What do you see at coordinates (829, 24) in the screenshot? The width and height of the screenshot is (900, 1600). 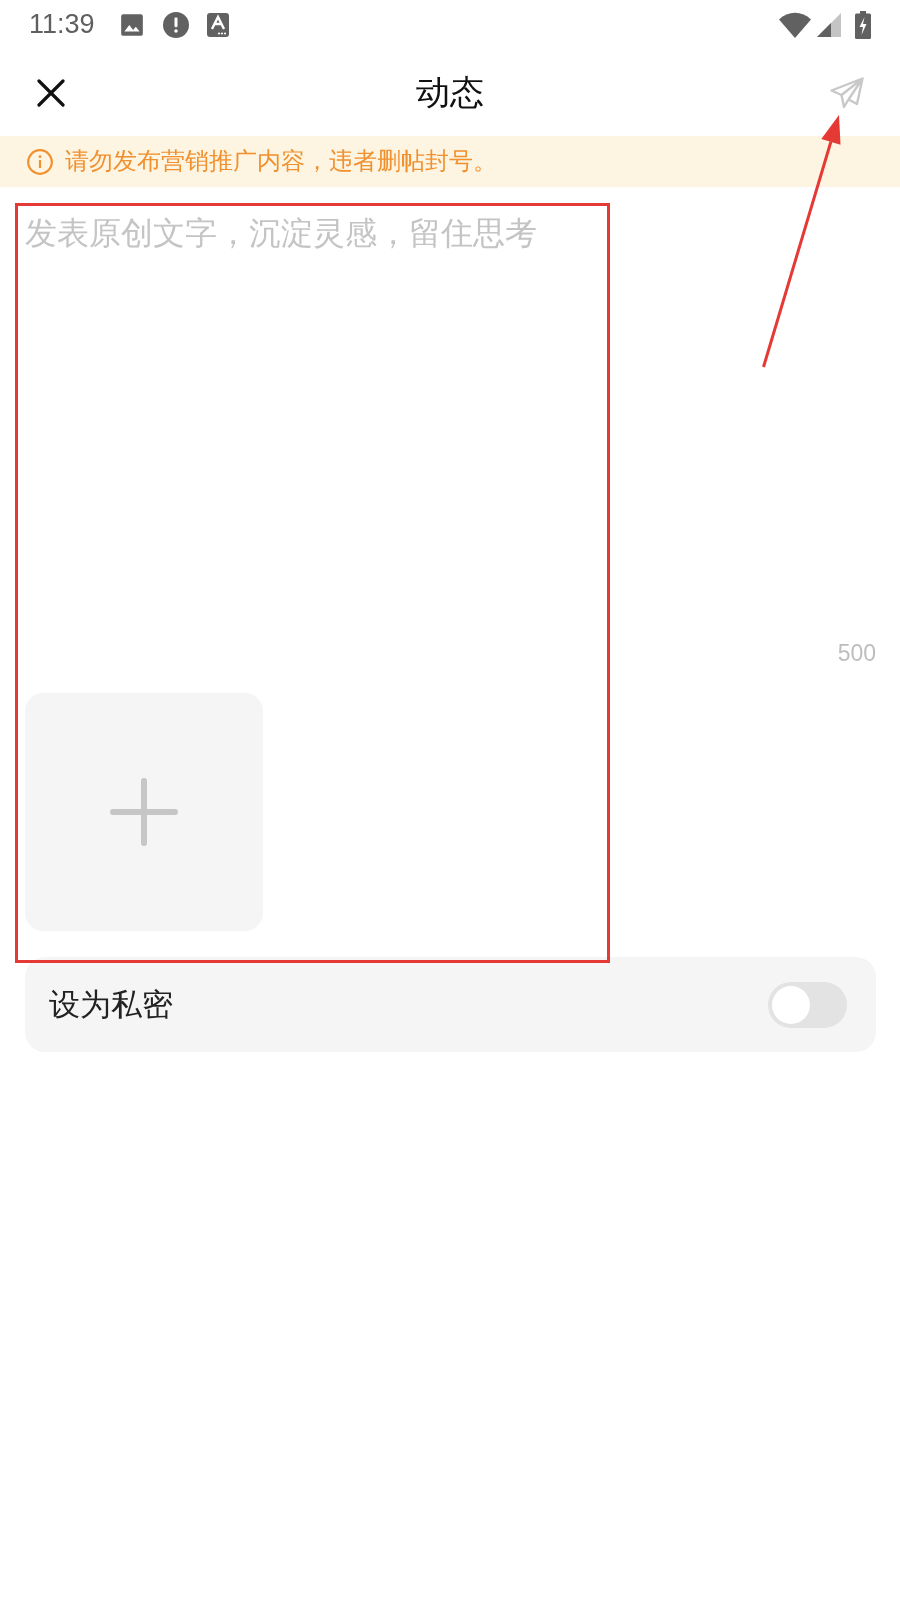 I see `signal-icon` at bounding box center [829, 24].